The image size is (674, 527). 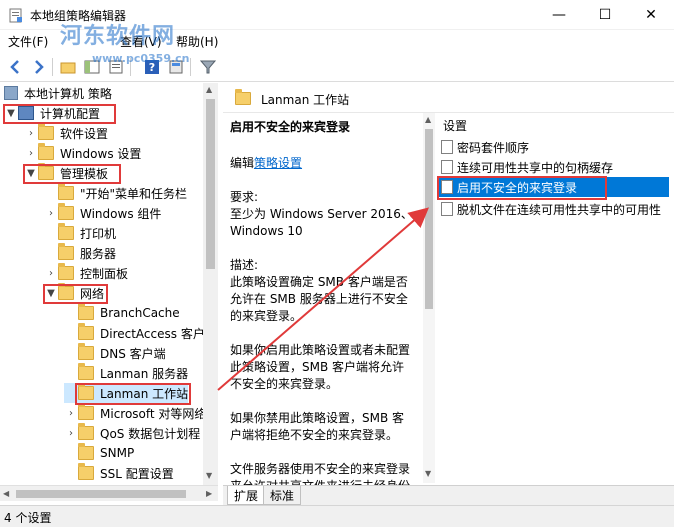 I want to click on annotation-arrow, so click(x=323, y=299).